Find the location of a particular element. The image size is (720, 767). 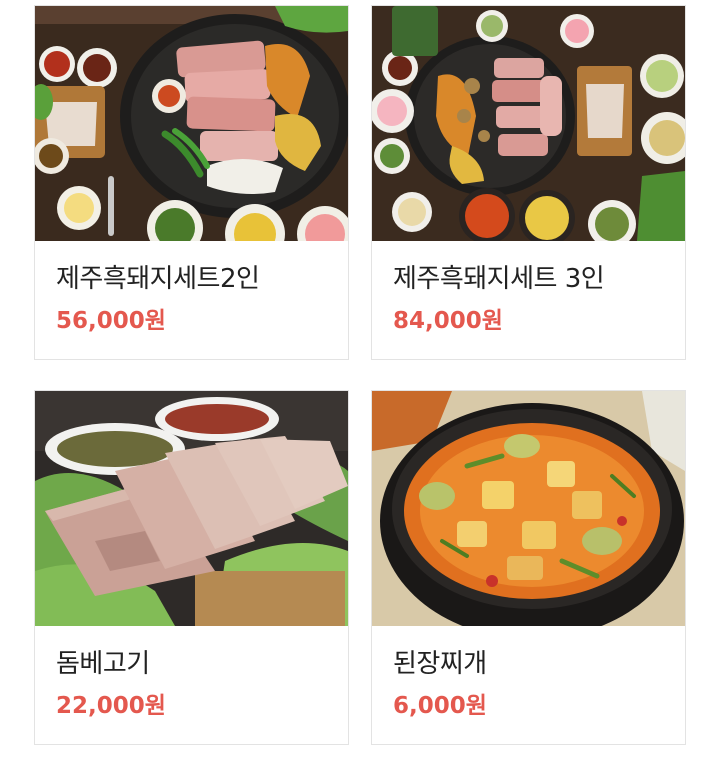

menu-item-name: 된장찌개 is located at coordinates (440, 664).